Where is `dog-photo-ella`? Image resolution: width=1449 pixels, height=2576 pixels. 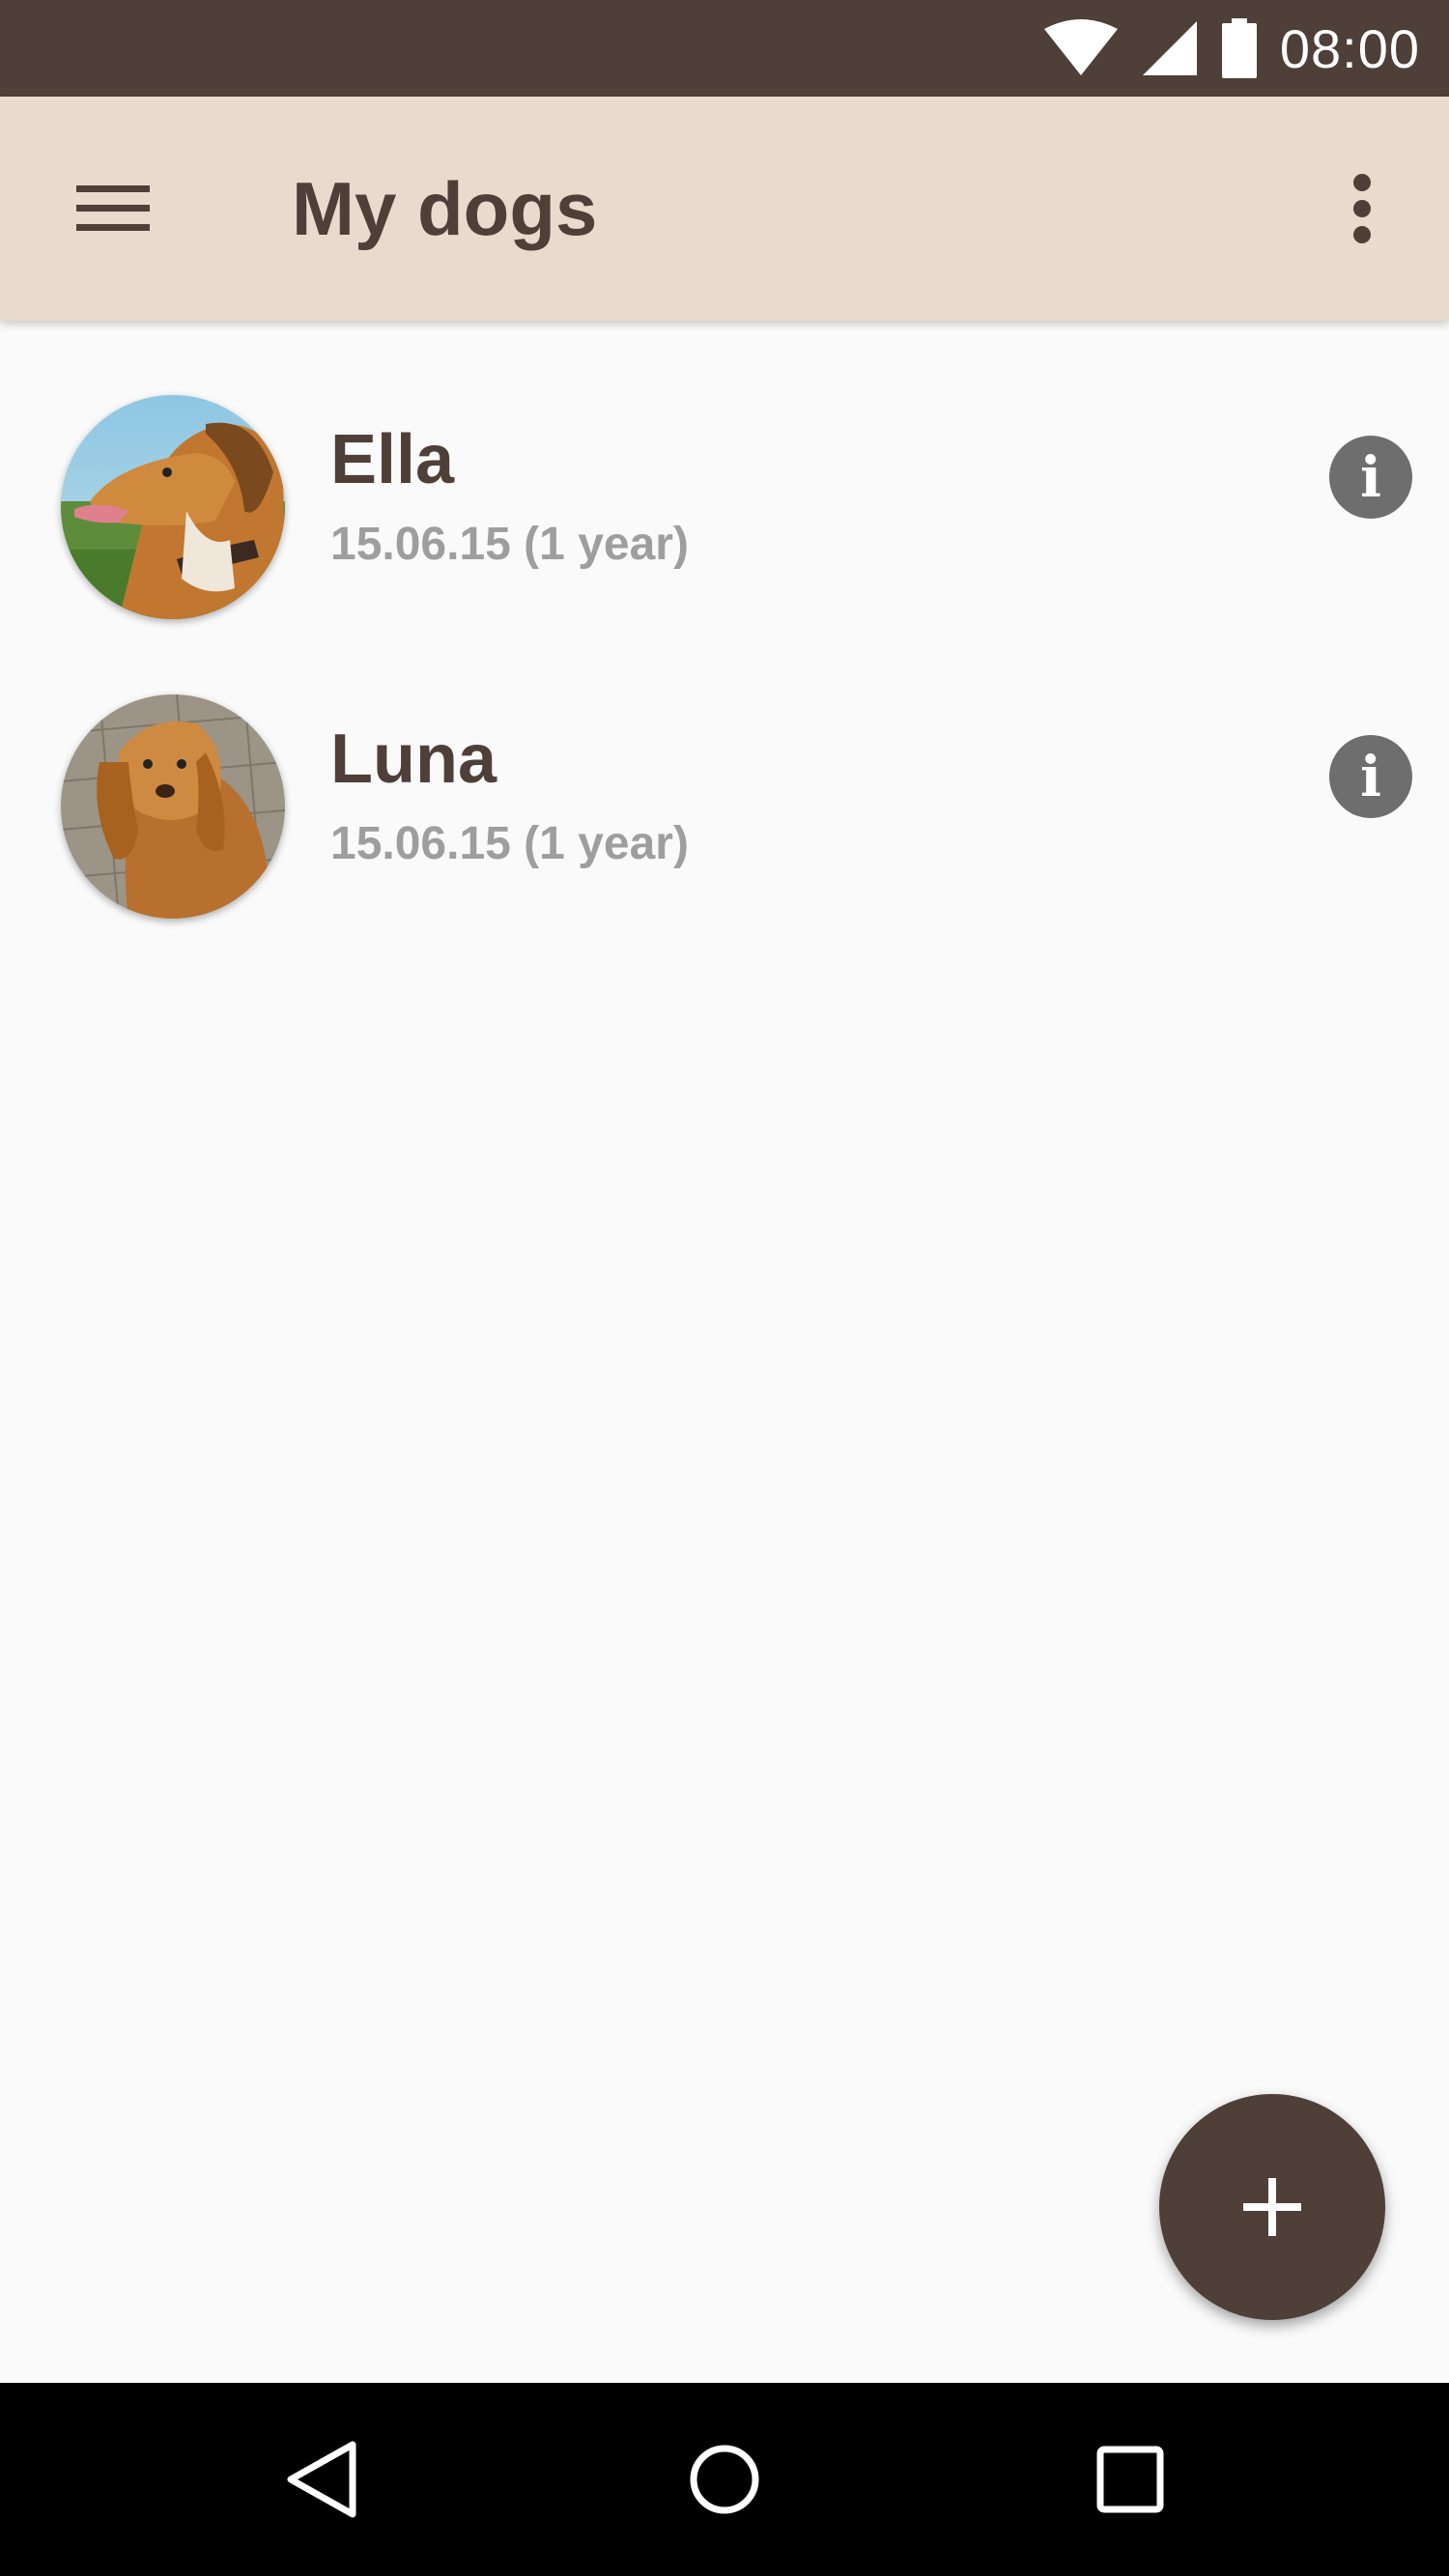
dog-photo-ella is located at coordinates (173, 507).